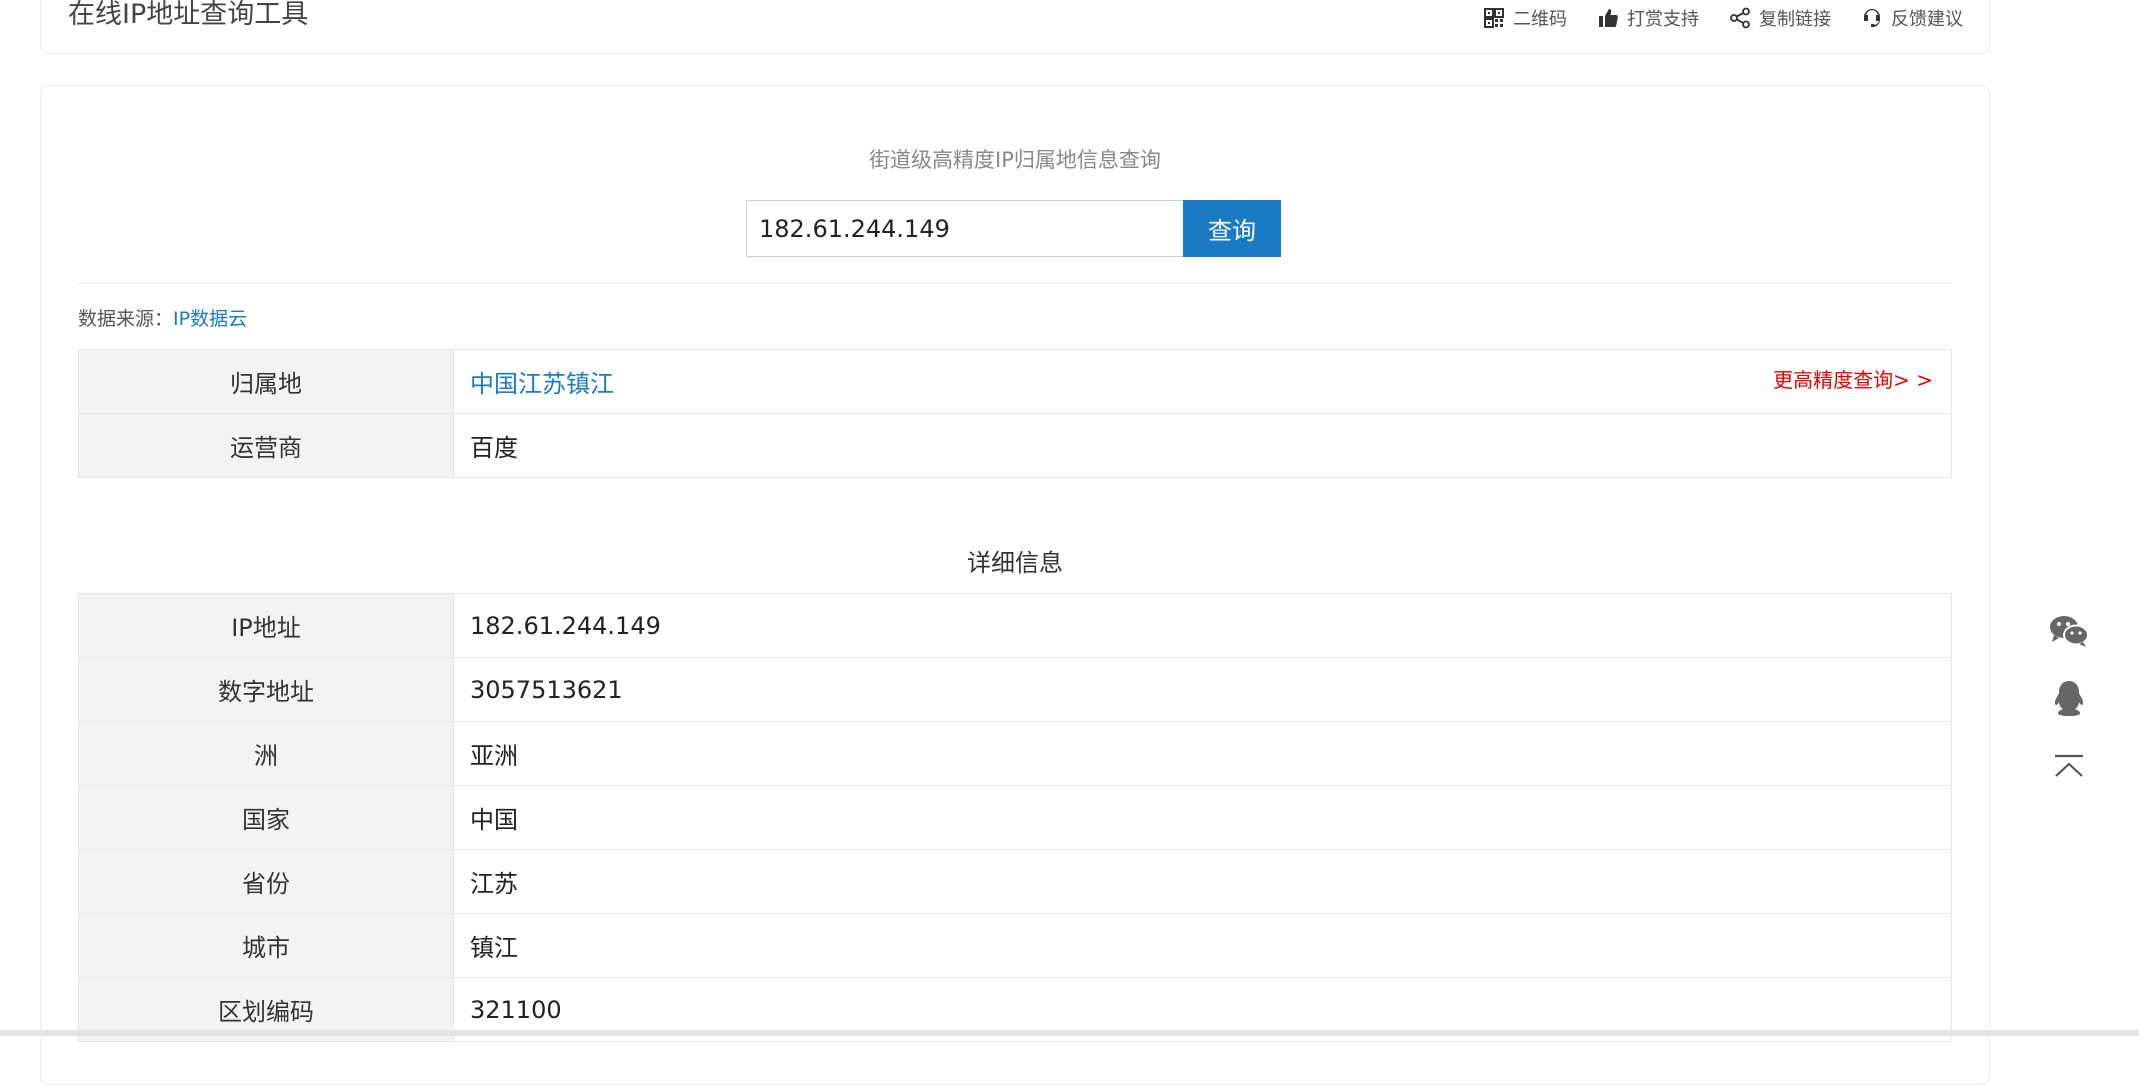  I want to click on table-row: 洲 亚洲, so click(1015, 753).